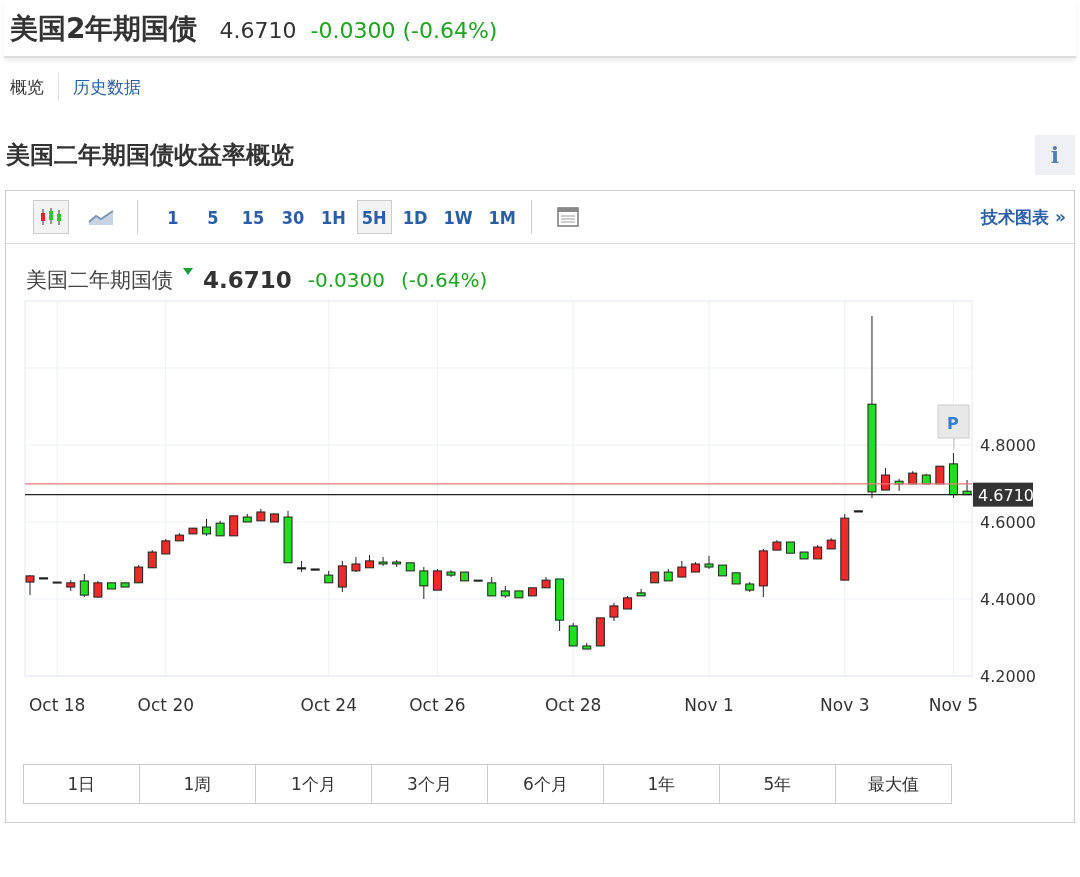  What do you see at coordinates (845, 705) in the screenshot?
I see `x-axis-label: Nov 3` at bounding box center [845, 705].